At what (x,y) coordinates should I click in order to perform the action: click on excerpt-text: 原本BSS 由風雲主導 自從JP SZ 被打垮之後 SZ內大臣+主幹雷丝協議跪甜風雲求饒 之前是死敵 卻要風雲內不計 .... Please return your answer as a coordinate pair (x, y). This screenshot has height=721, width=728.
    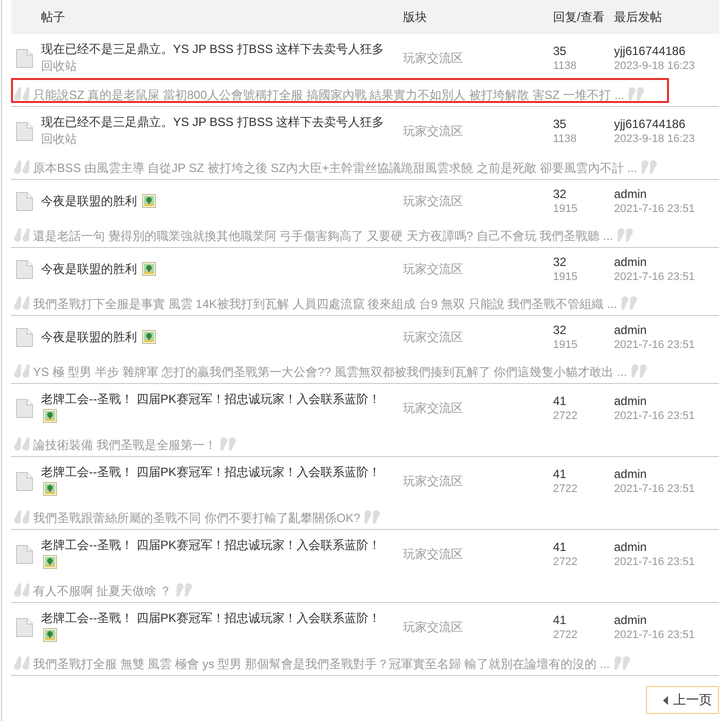
    Looking at the image, I should click on (335, 168).